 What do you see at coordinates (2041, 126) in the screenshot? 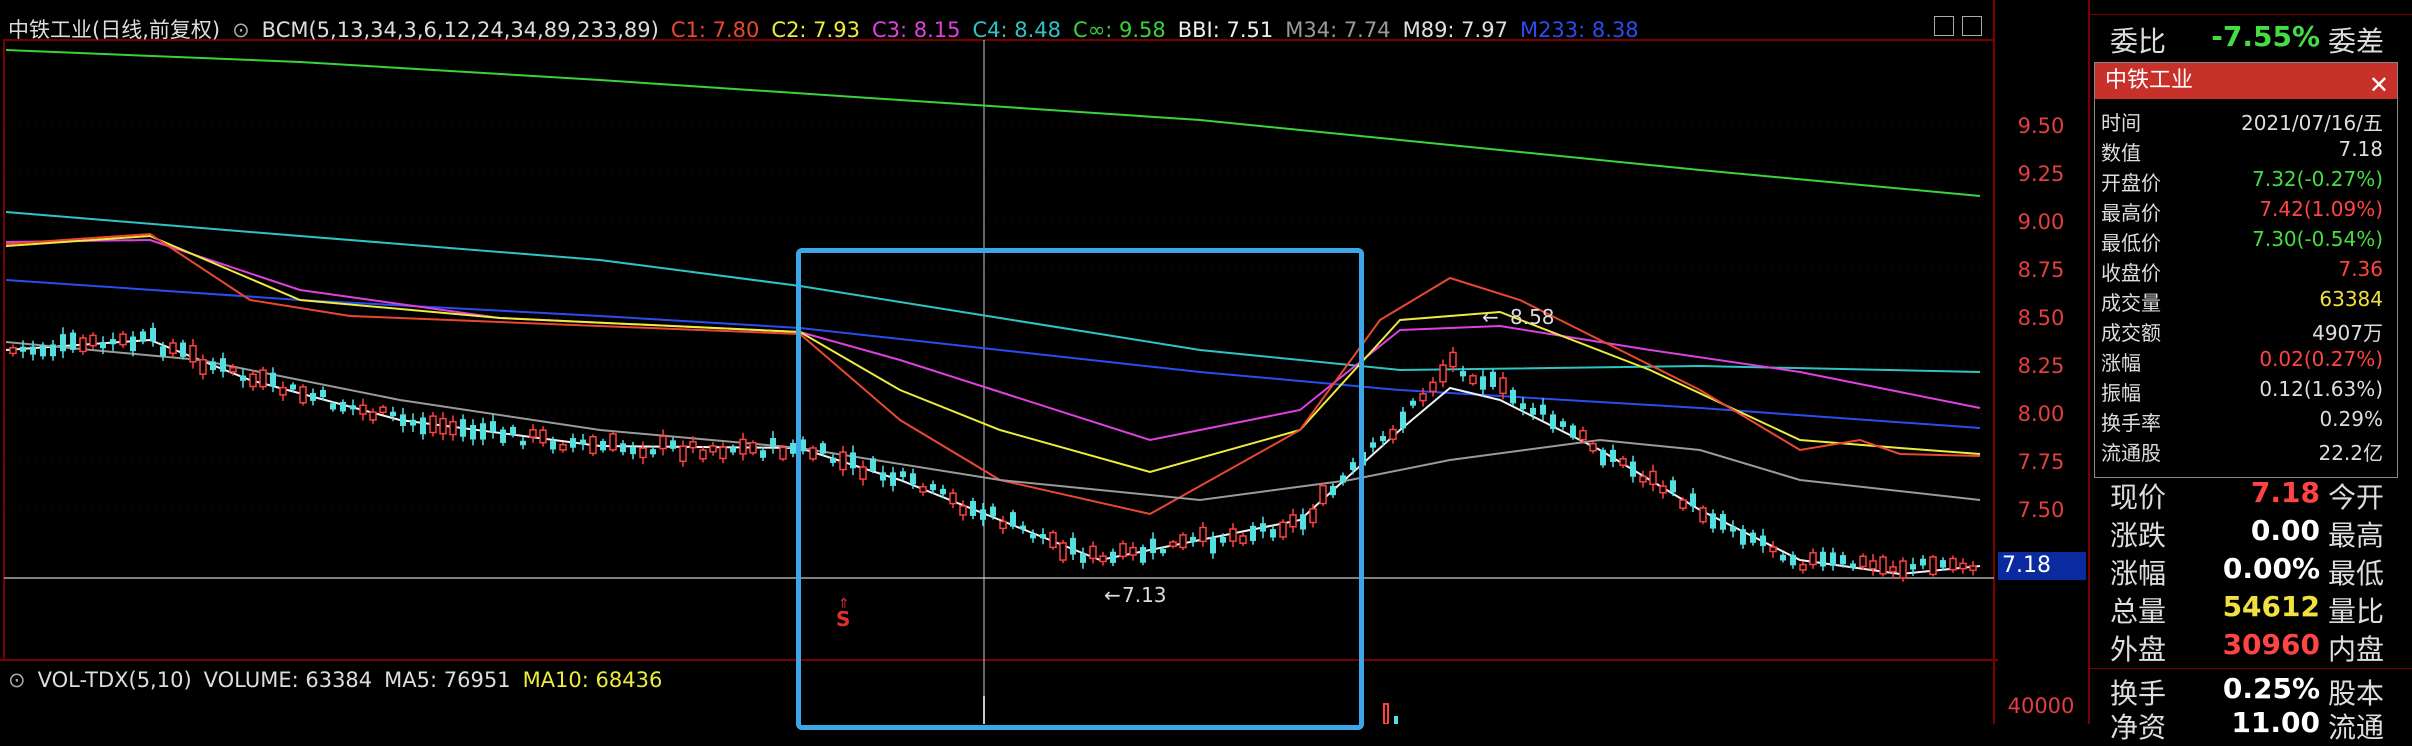
I see `price-axis-label: 9.50` at bounding box center [2041, 126].